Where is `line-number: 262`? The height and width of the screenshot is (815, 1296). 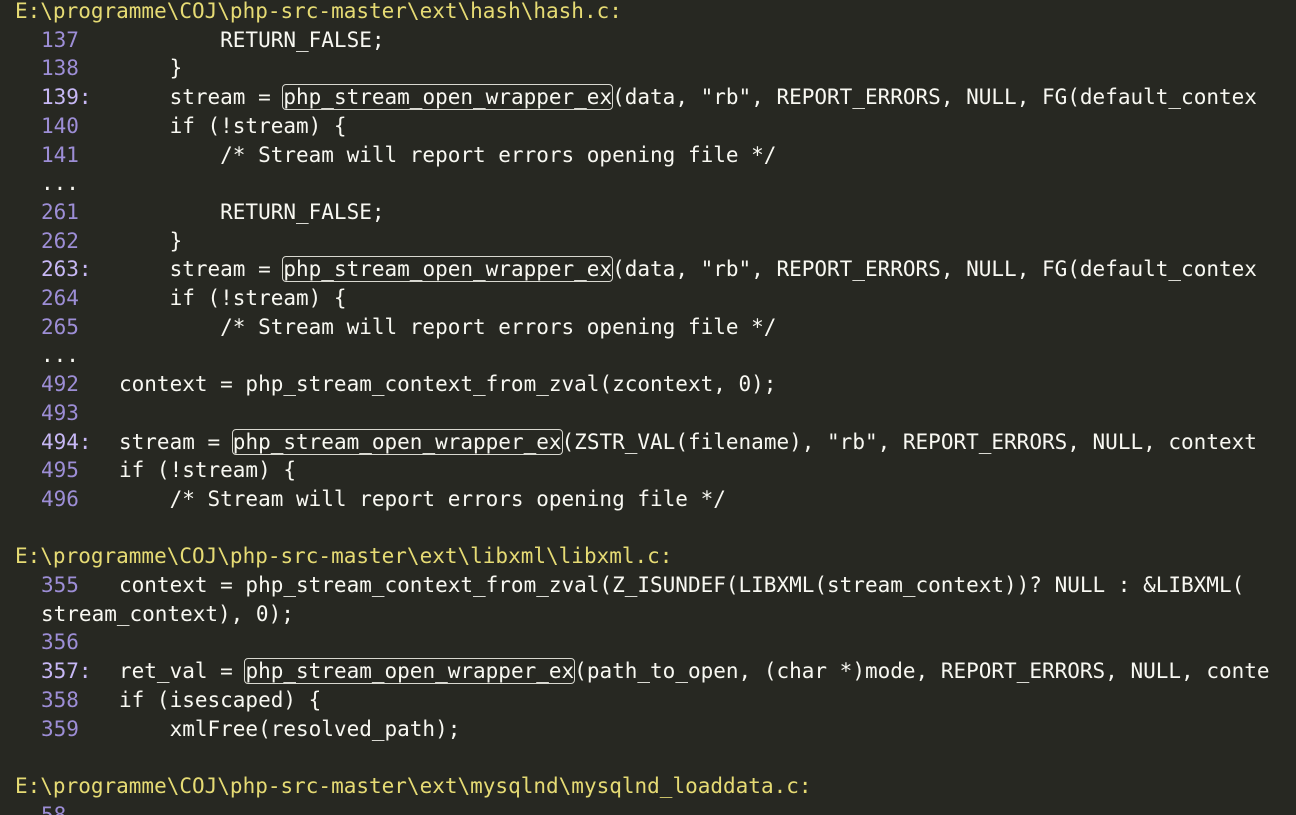 line-number: 262 is located at coordinates (60, 240).